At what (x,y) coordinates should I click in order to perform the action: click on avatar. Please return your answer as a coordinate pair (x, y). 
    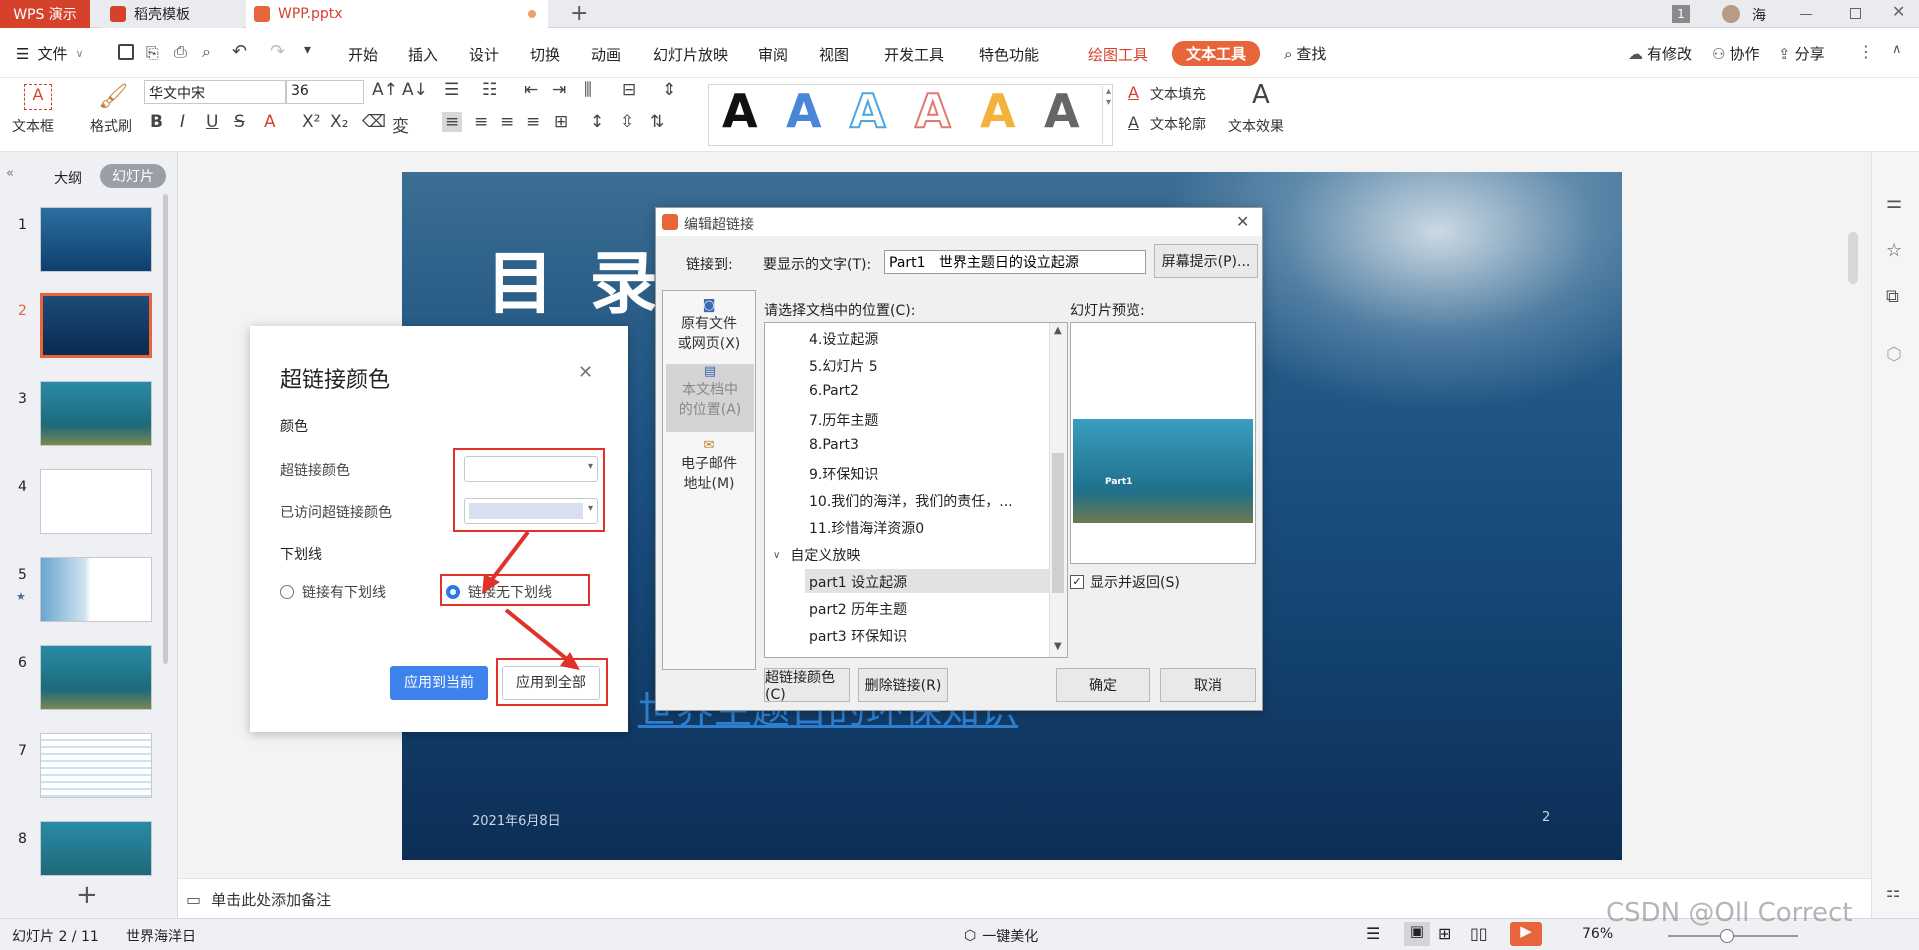
    Looking at the image, I should click on (1731, 14).